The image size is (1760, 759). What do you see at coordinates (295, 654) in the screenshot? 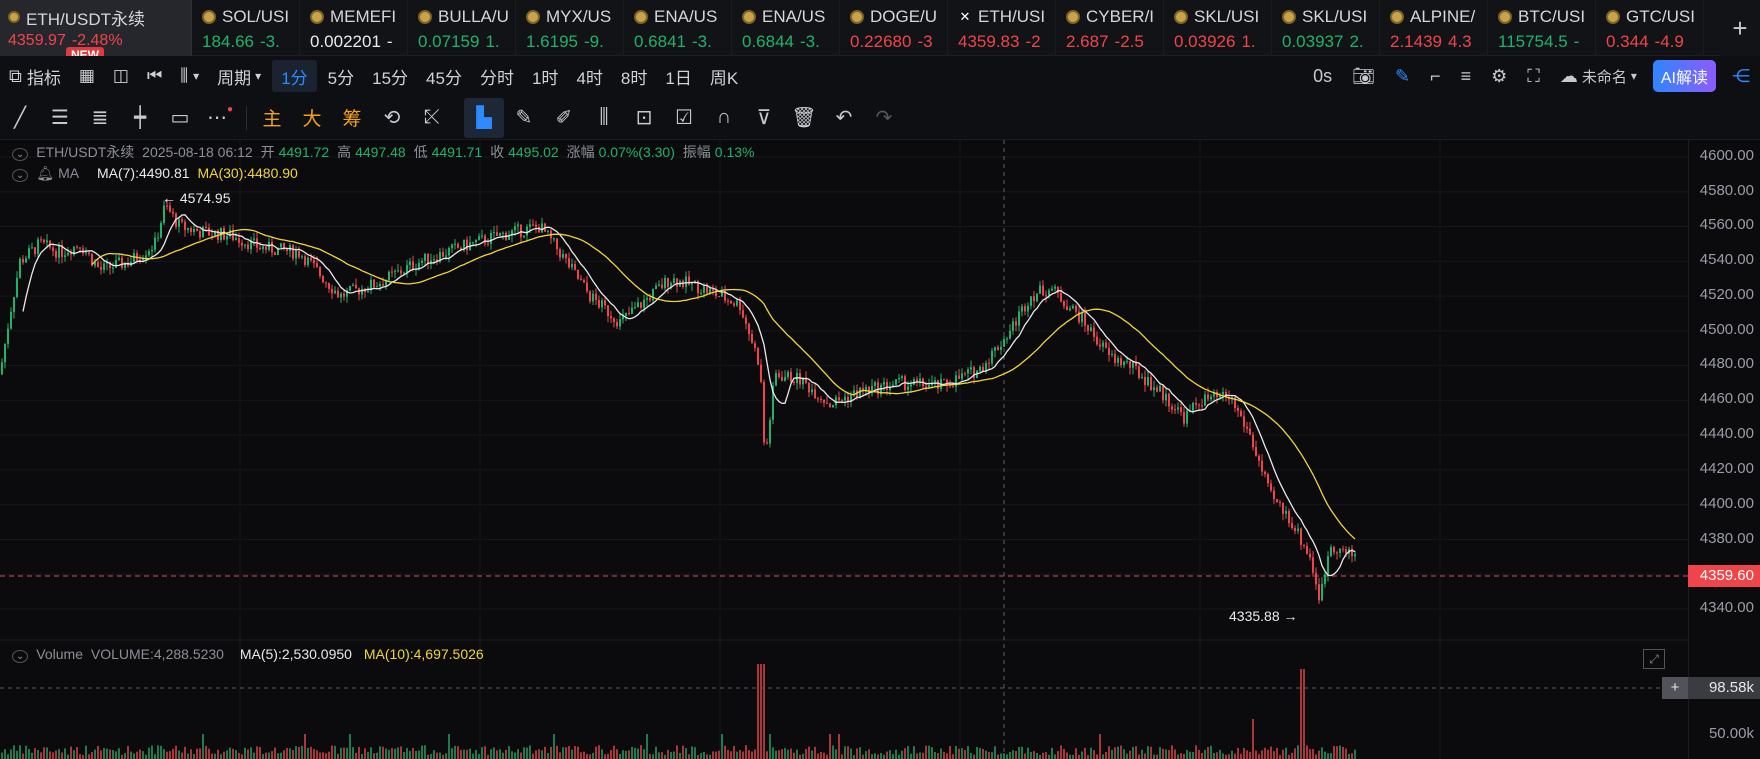
I see `vol-ma5-value: MA(5):2,530.0950` at bounding box center [295, 654].